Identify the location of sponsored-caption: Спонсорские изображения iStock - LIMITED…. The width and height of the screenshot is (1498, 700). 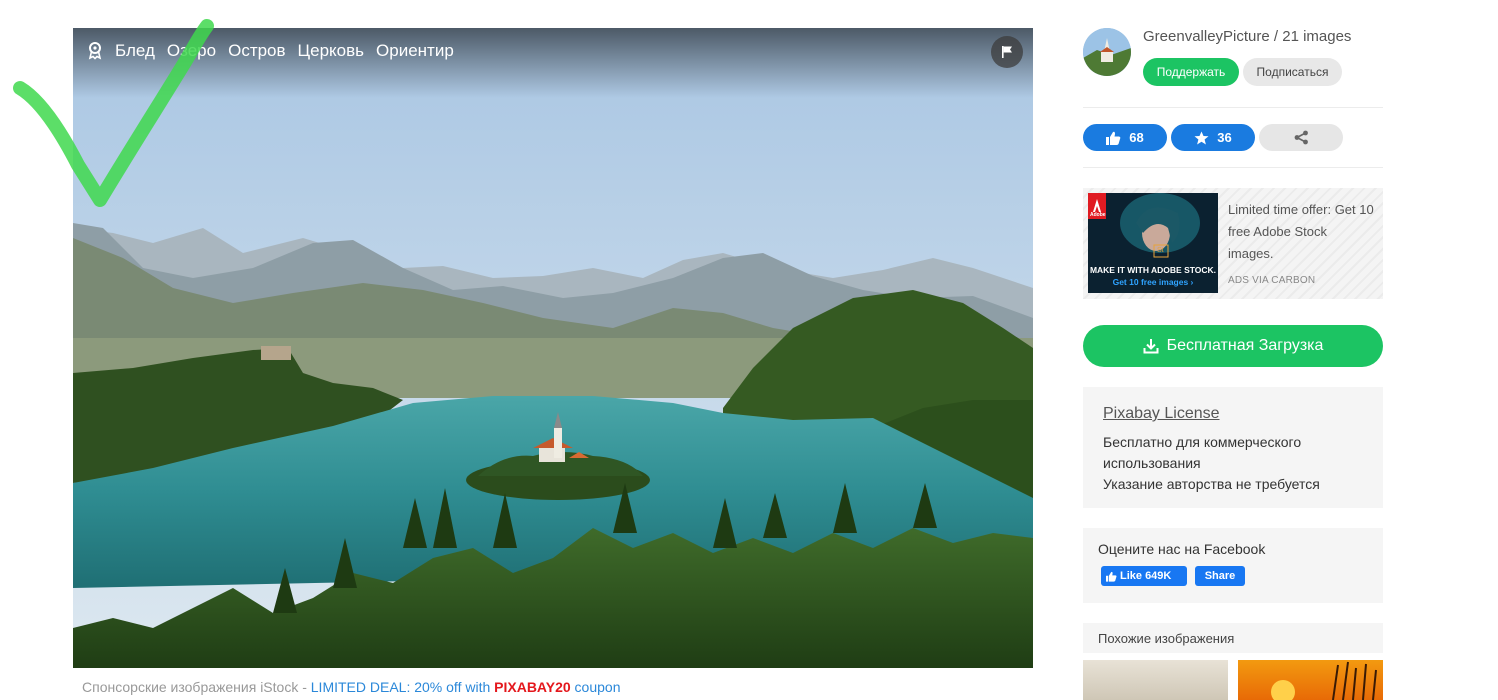
(351, 687).